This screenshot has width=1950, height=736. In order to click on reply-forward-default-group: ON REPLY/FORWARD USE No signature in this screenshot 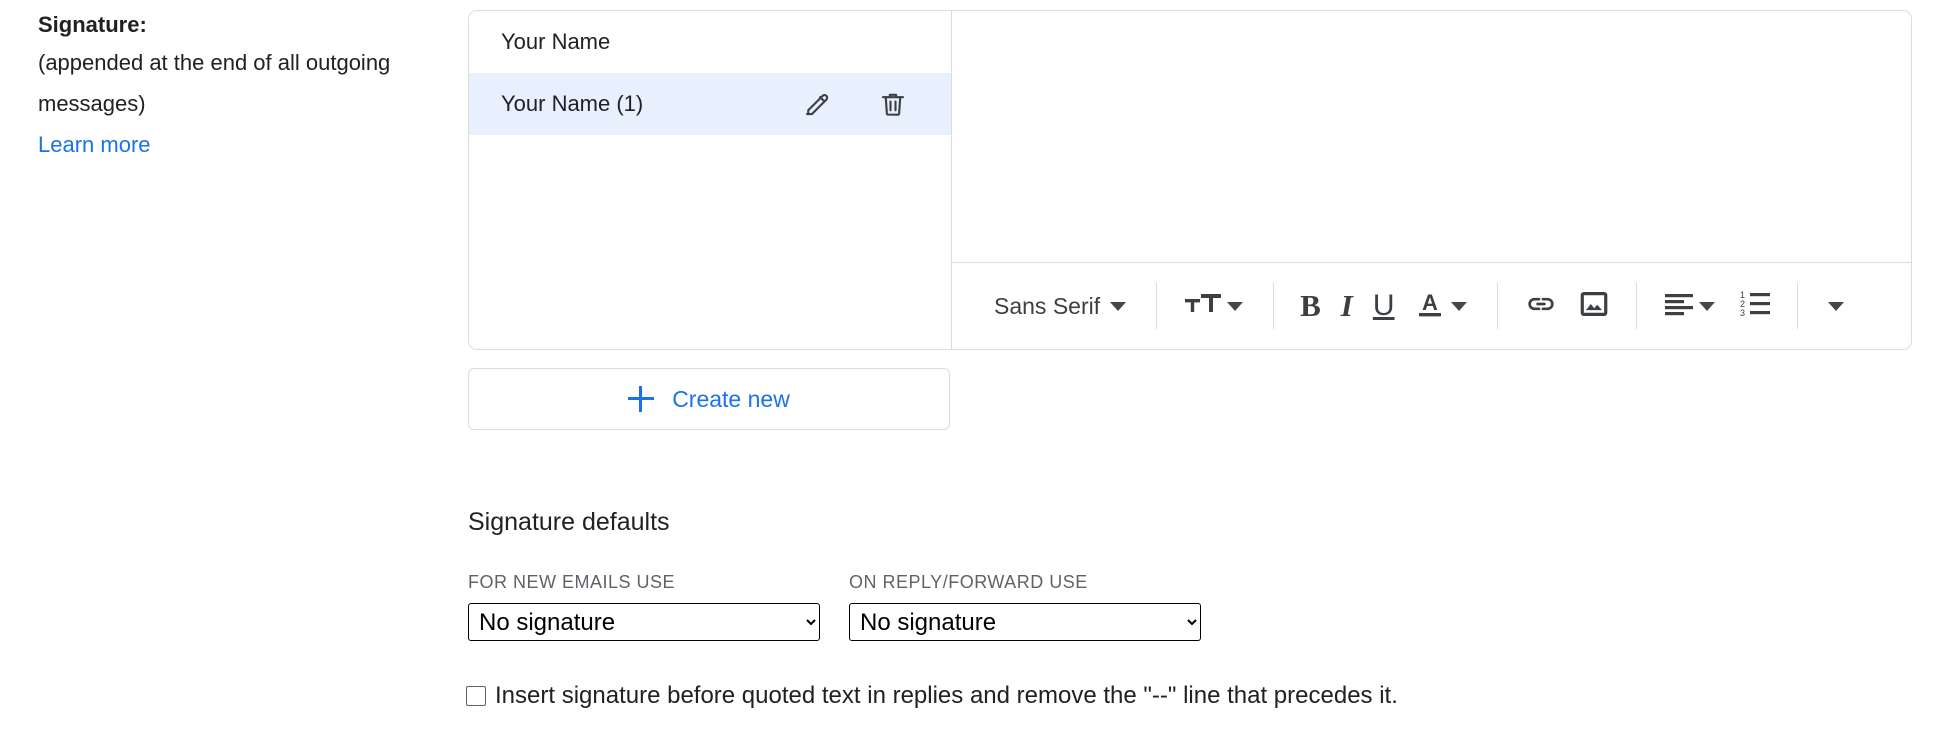, I will do `click(1025, 606)`.